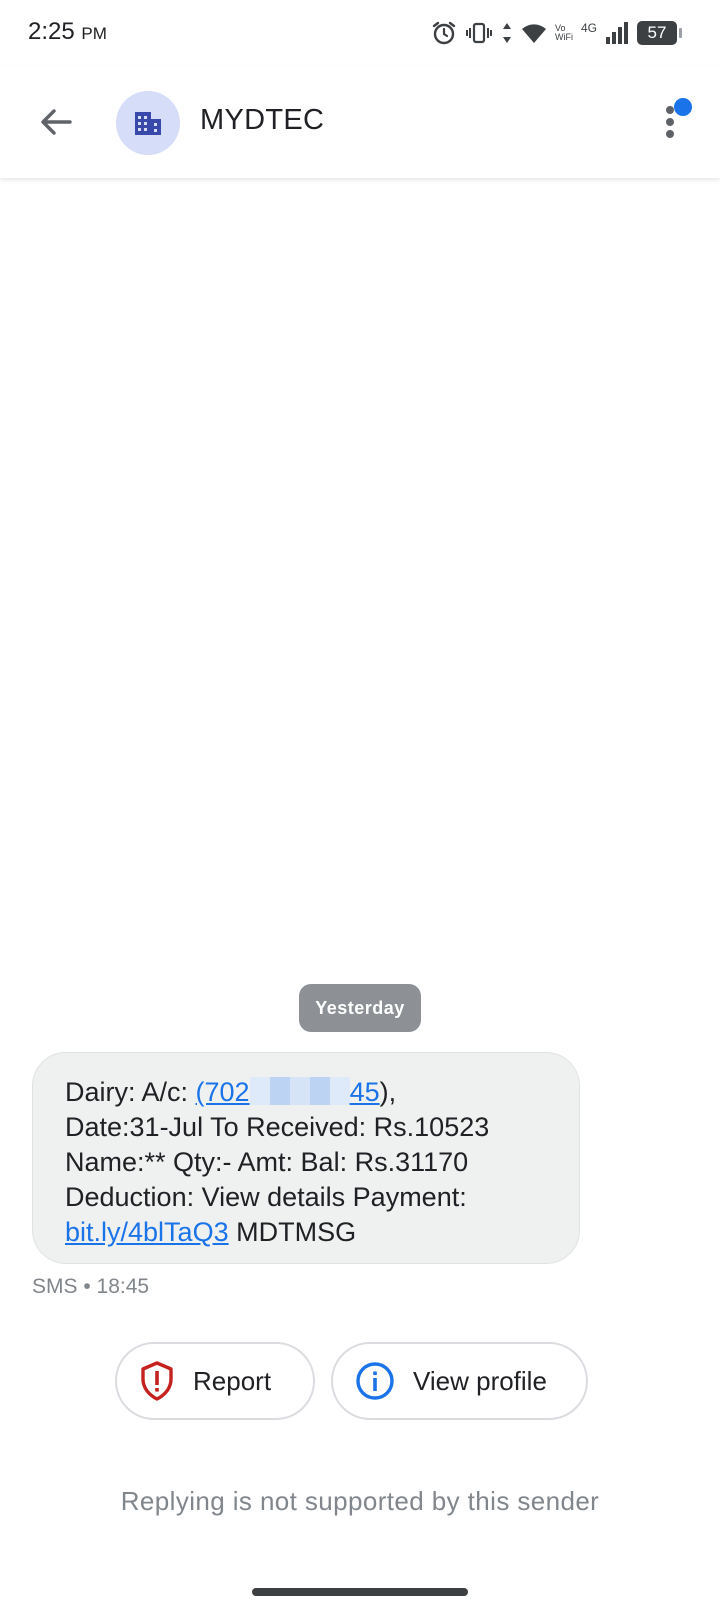 The image size is (720, 1612). What do you see at coordinates (267, 1162) in the screenshot?
I see `message-line-3: Name:** Qty:- Amt: Bal: Rs.31170` at bounding box center [267, 1162].